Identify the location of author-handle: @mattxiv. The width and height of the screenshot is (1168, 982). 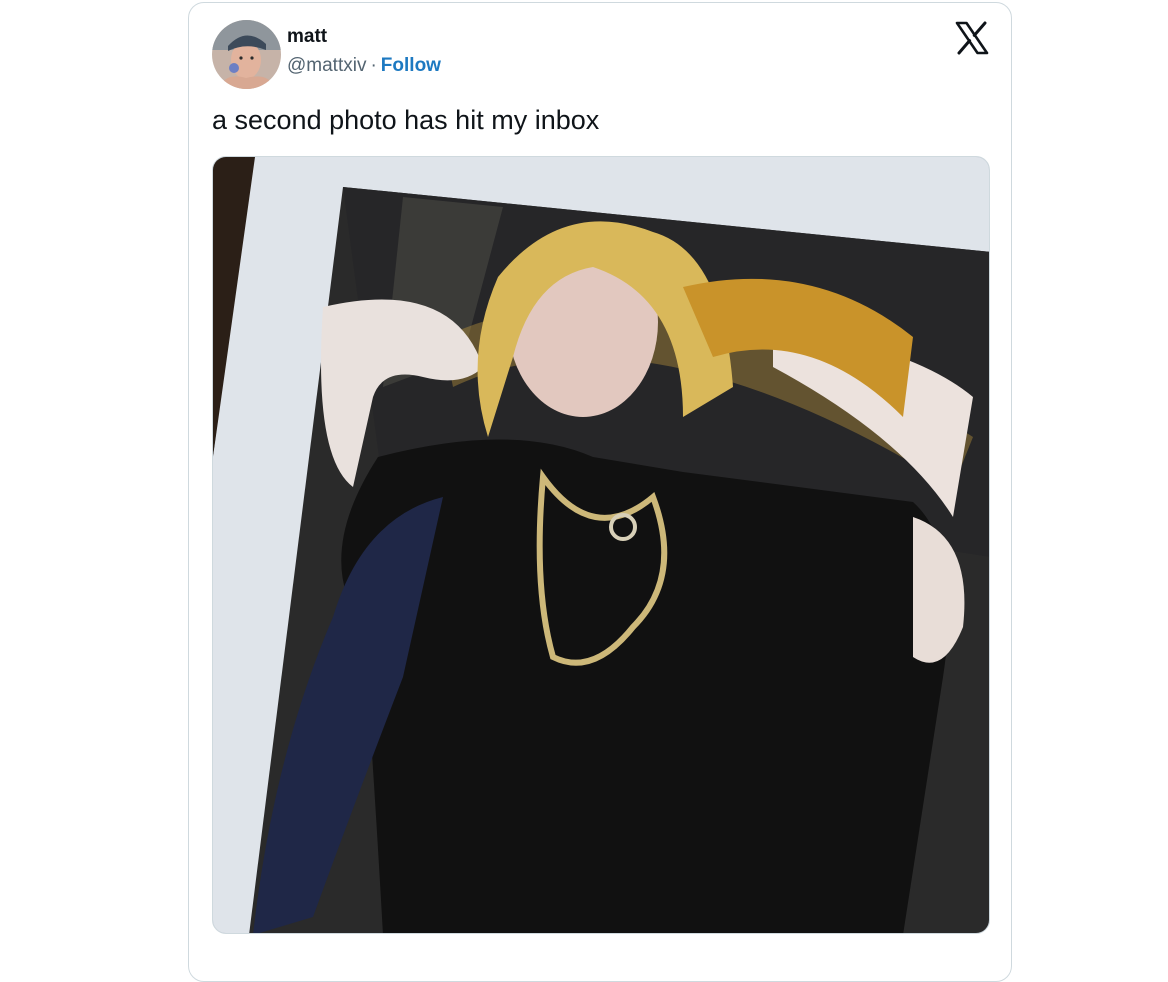
(326, 65).